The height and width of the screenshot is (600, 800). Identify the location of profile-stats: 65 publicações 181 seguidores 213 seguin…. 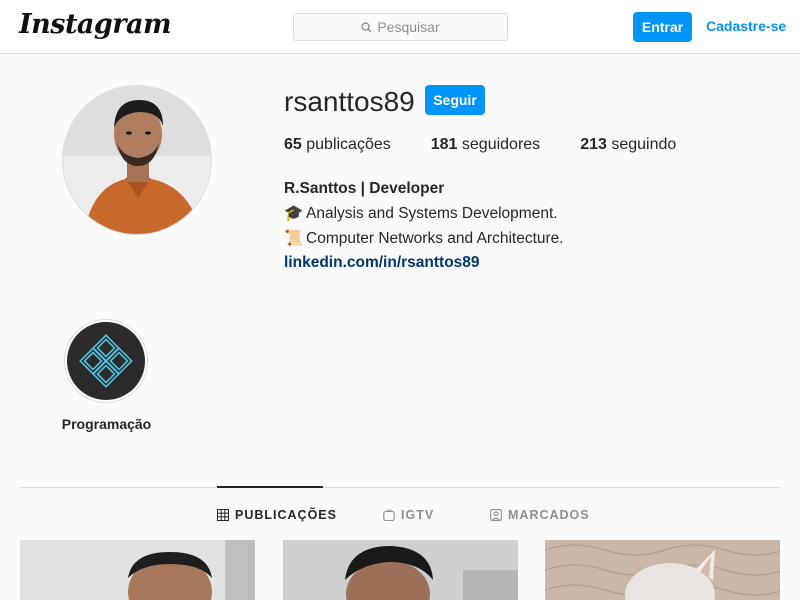
(500, 145).